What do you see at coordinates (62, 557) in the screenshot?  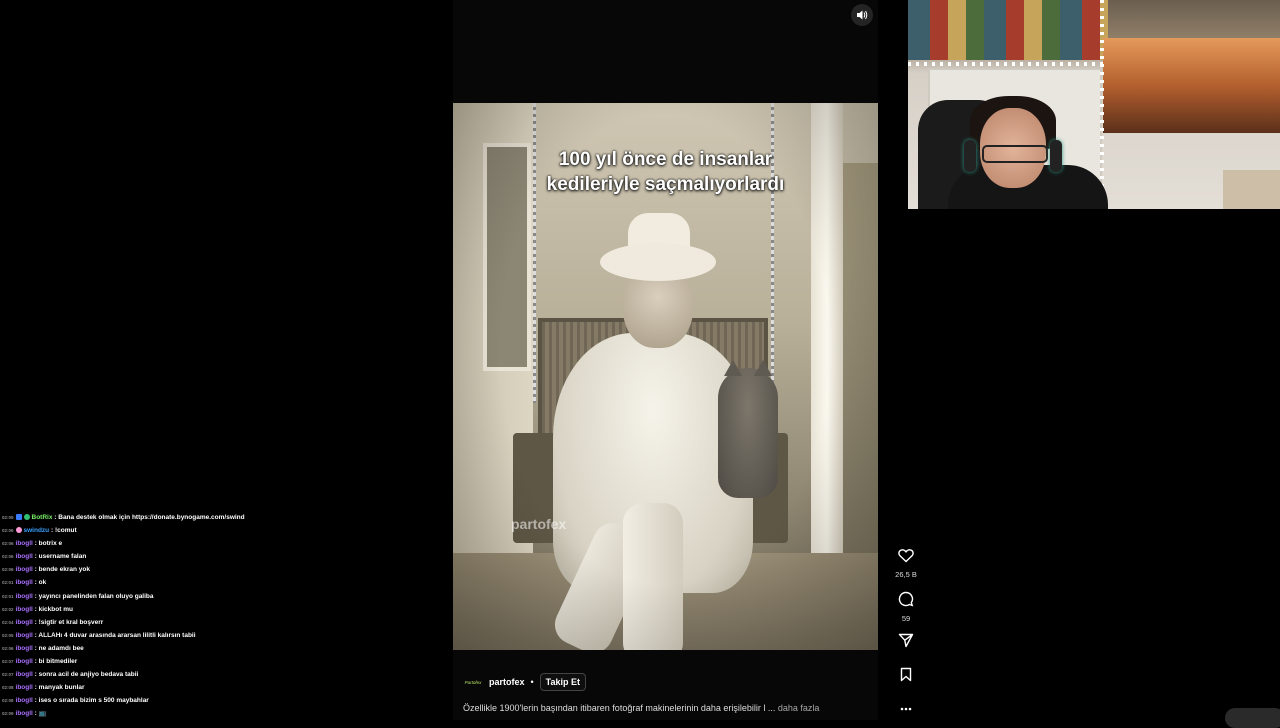 I see `chat-text: username falan` at bounding box center [62, 557].